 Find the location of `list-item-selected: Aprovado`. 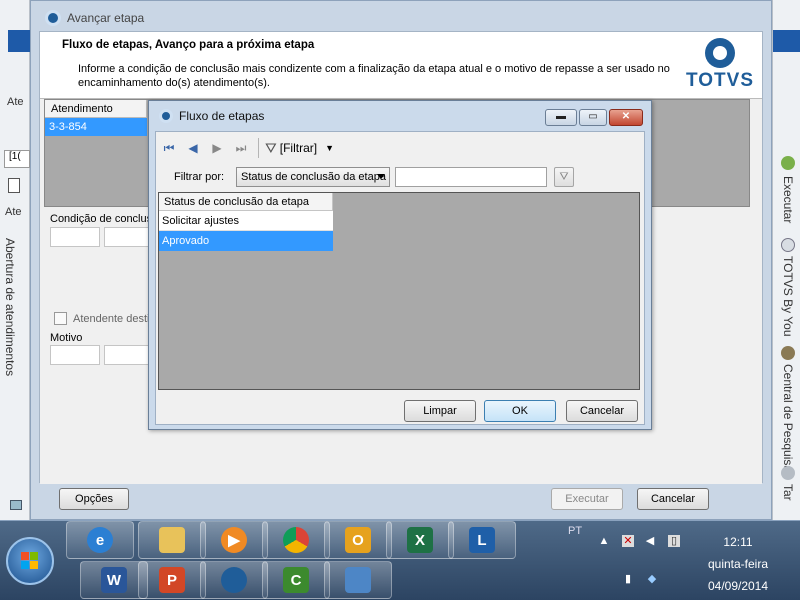

list-item-selected: Aprovado is located at coordinates (246, 241).